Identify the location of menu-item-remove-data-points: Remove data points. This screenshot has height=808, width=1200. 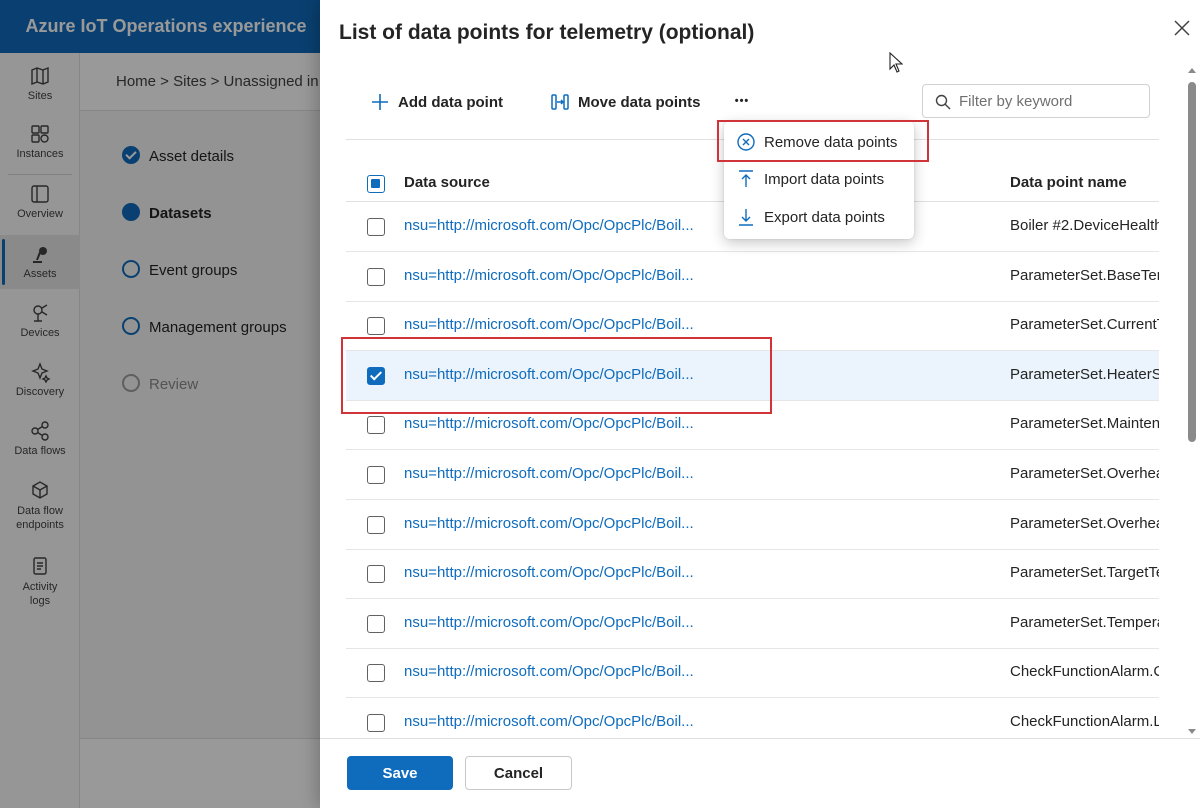
(819, 142).